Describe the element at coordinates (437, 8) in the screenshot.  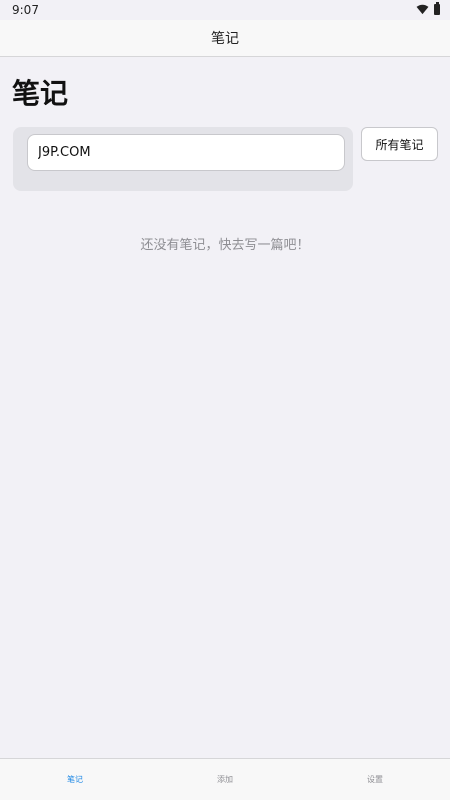
I see `battery-icon` at that location.